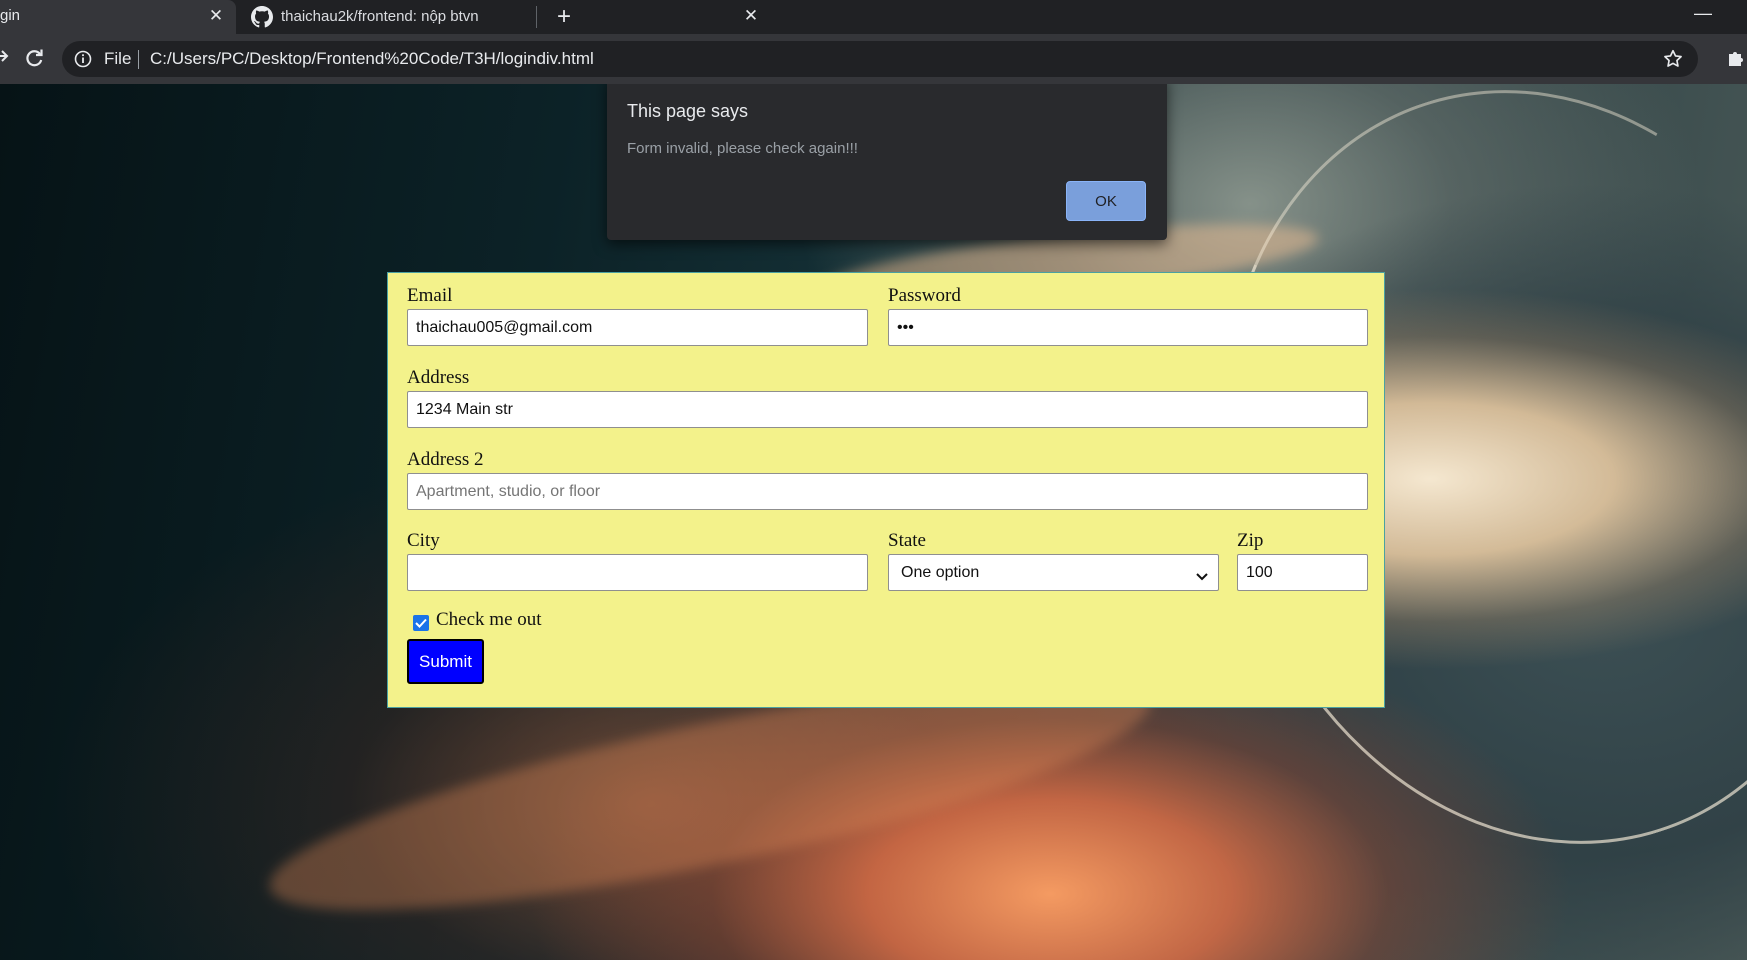  Describe the element at coordinates (489, 619) in the screenshot. I see `checkbox-label: Check me out` at that location.